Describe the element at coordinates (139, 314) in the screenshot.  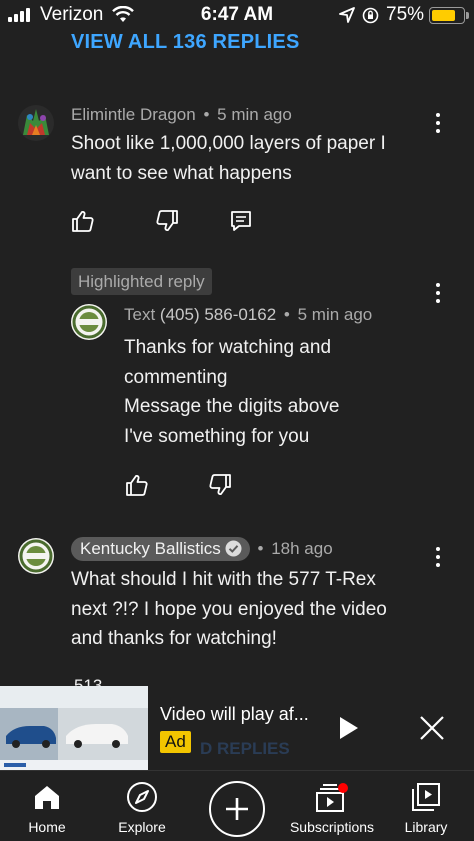
I see `author-name: Text` at that location.